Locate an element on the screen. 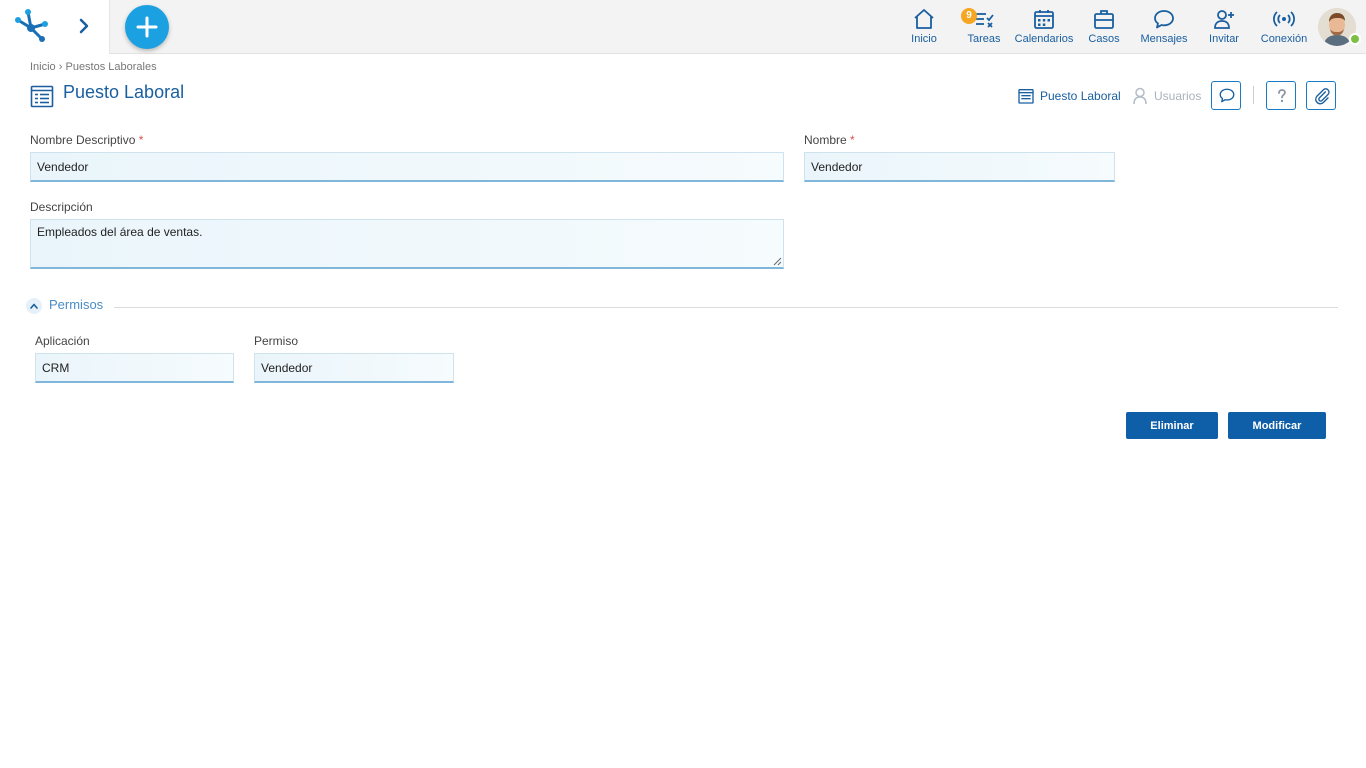 The height and width of the screenshot is (768, 1366). breadcrumb: Inicio › Puestos Laborales is located at coordinates (93, 67).